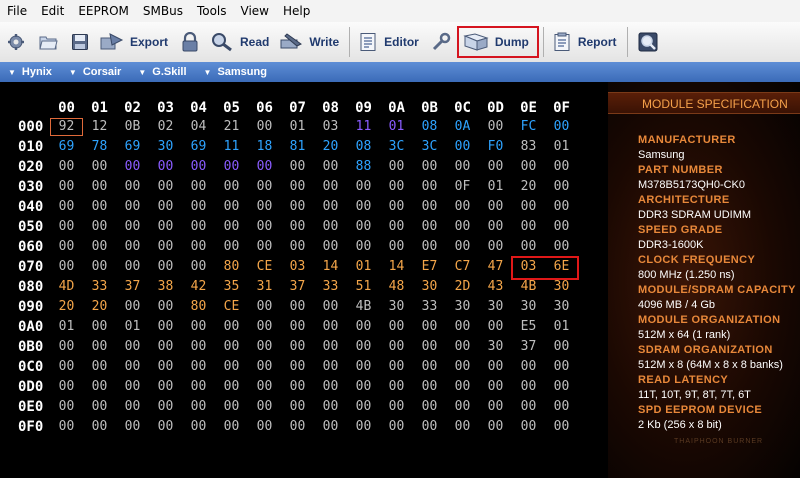  What do you see at coordinates (429, 147) in the screenshot?
I see `hex-byte: 3C` at bounding box center [429, 147].